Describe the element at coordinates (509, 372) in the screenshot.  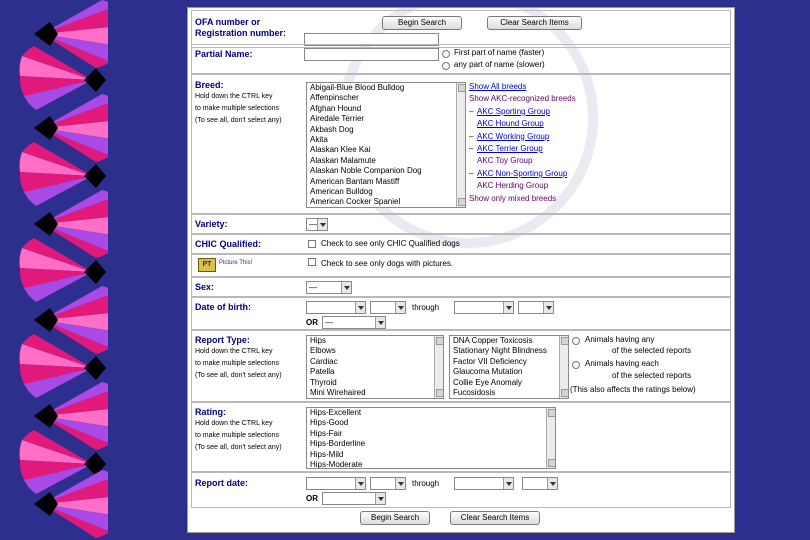
I see `report-type-option: Glaucoma Mutation` at that location.